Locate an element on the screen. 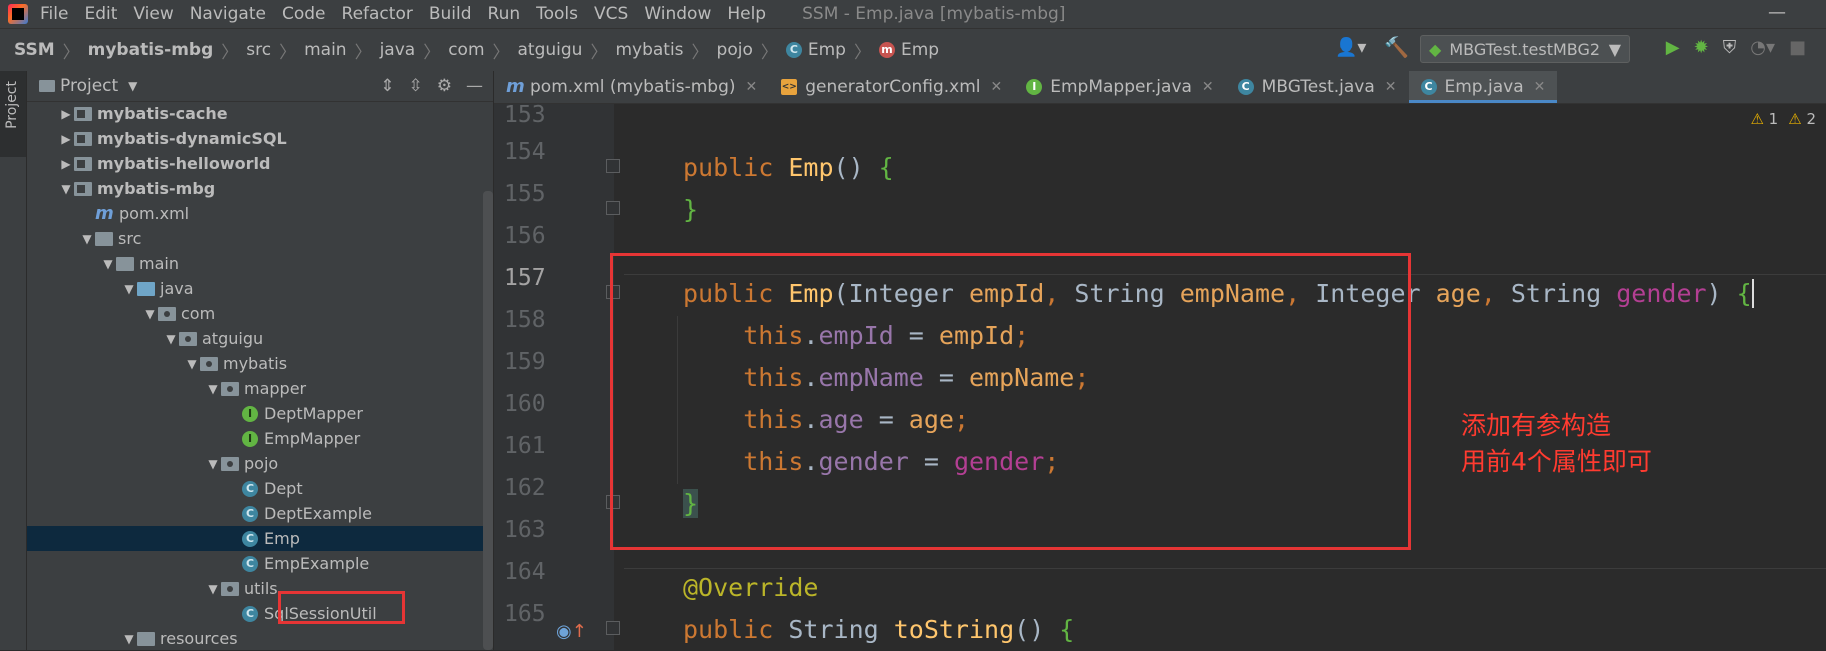 Image resolution: width=1826 pixels, height=651 pixels. tree-item: ▼ atguigu is located at coordinates (260, 338).